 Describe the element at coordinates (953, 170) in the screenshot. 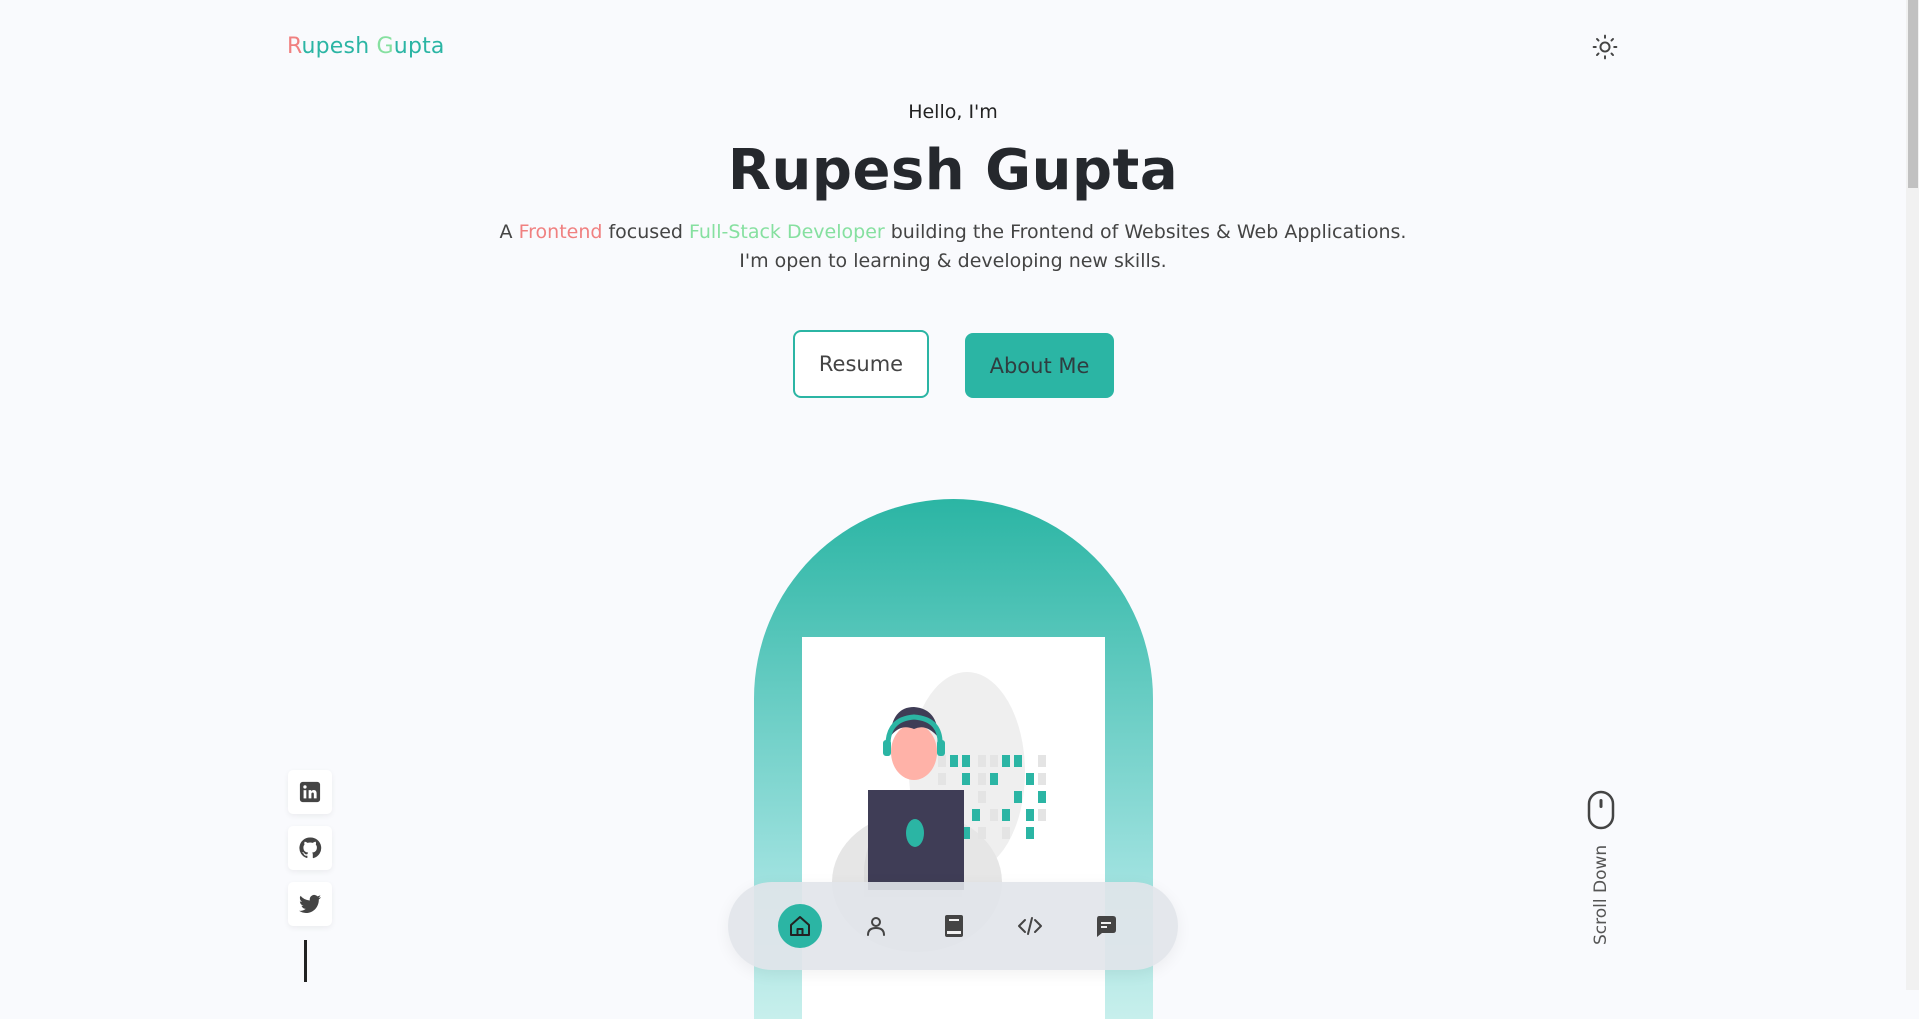

I see `hero-name: Rupesh Gupta` at that location.